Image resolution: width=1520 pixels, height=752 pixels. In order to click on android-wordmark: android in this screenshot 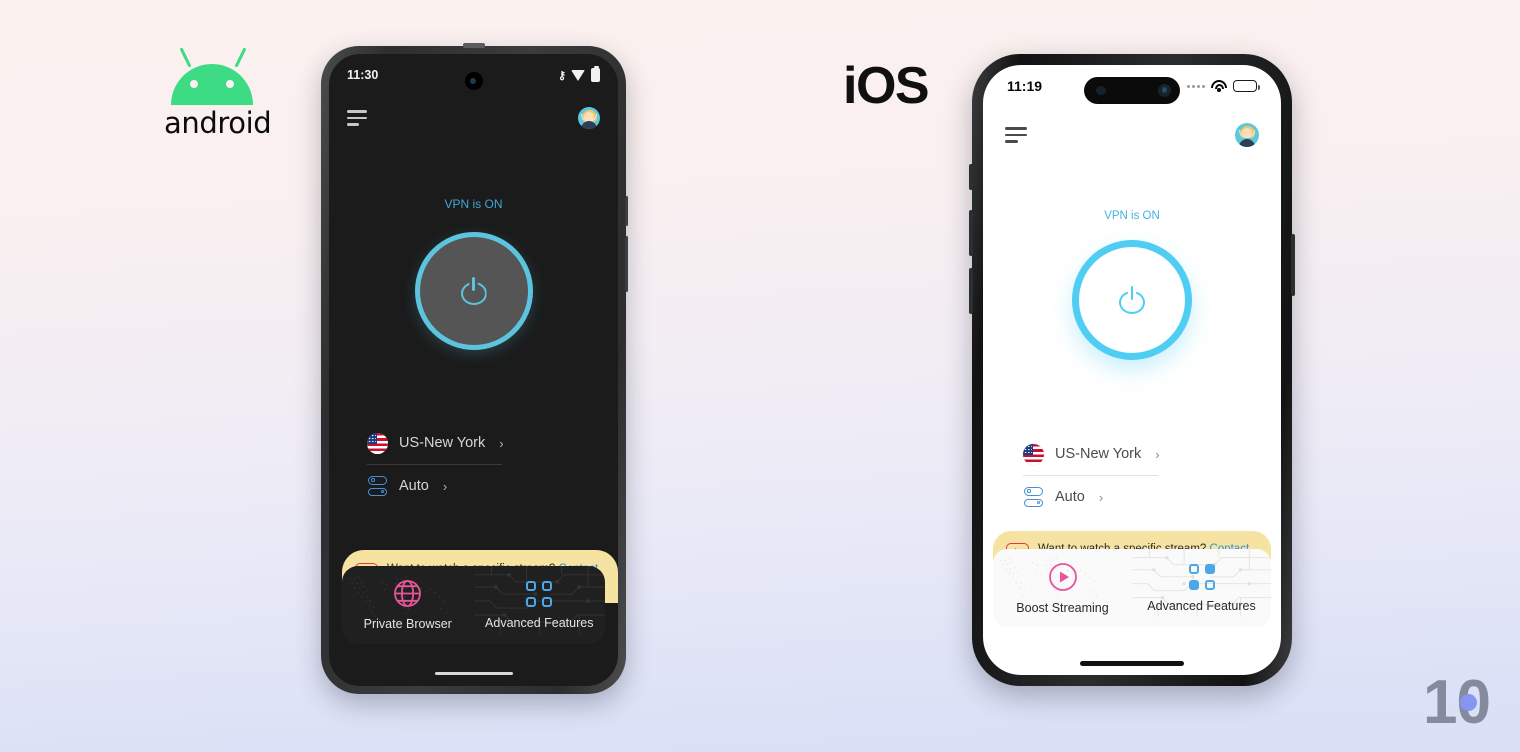, I will do `click(218, 123)`.